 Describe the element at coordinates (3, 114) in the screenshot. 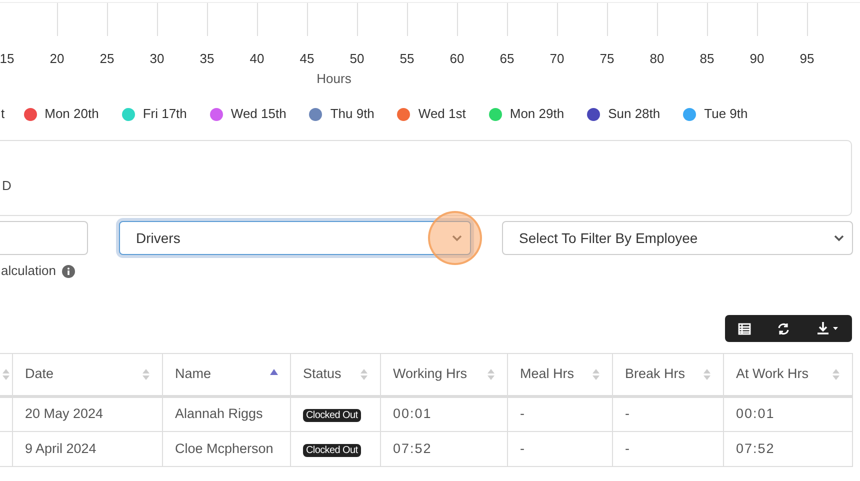

I see `legend-label: t` at that location.